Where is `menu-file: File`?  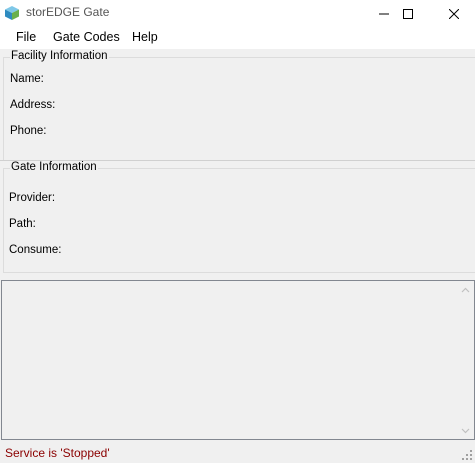 menu-file: File is located at coordinates (26, 37).